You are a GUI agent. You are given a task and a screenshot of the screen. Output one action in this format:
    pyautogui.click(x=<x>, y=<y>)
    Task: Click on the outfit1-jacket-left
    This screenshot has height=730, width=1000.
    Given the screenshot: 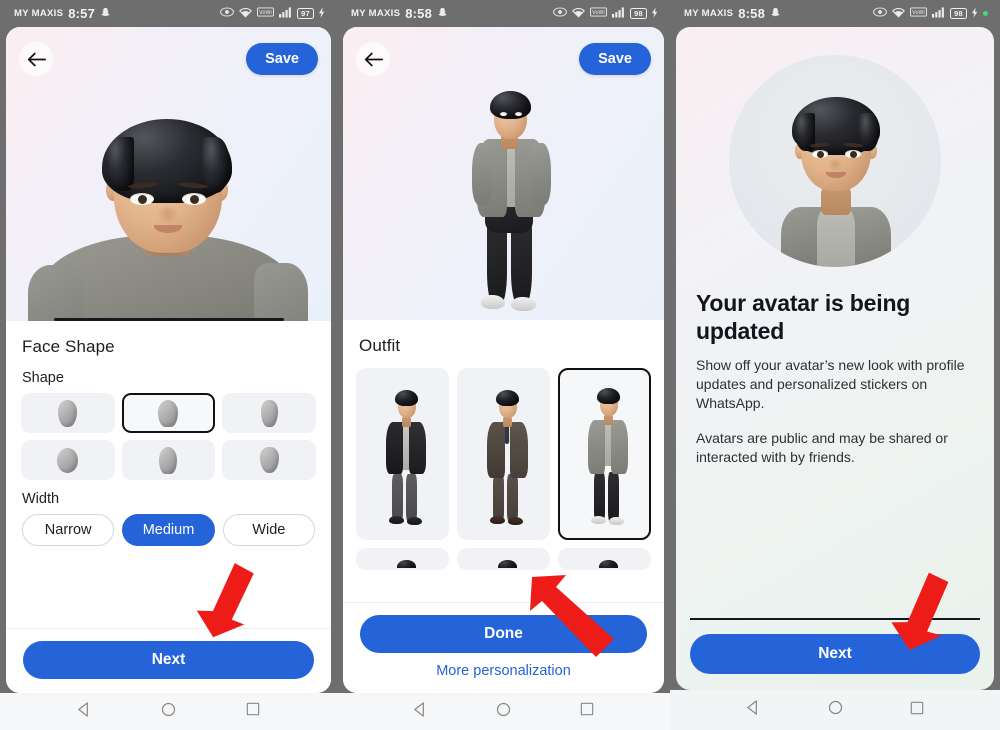 What is the action you would take?
    pyautogui.click(x=394, y=448)
    